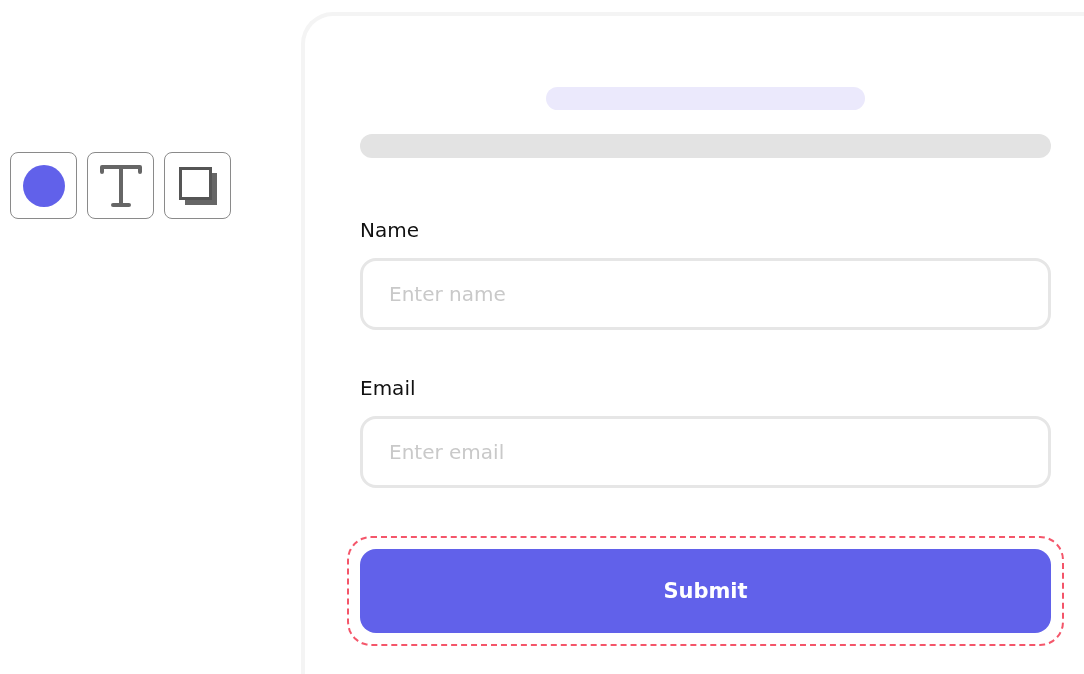 Image resolution: width=1084 pixels, height=674 pixels. I want to click on layers-icon, so click(197, 185).